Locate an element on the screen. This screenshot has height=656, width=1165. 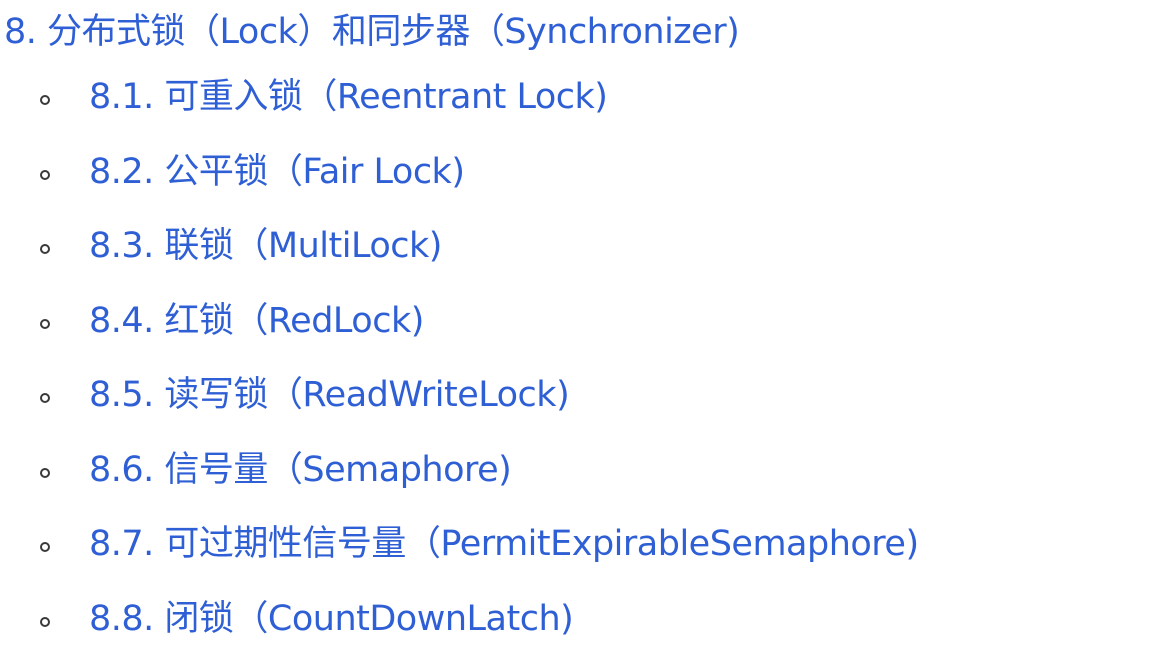
list-item: 8.7. 可过期性信号量（PermitExpirableSemaphore) is located at coordinates (582, 544).